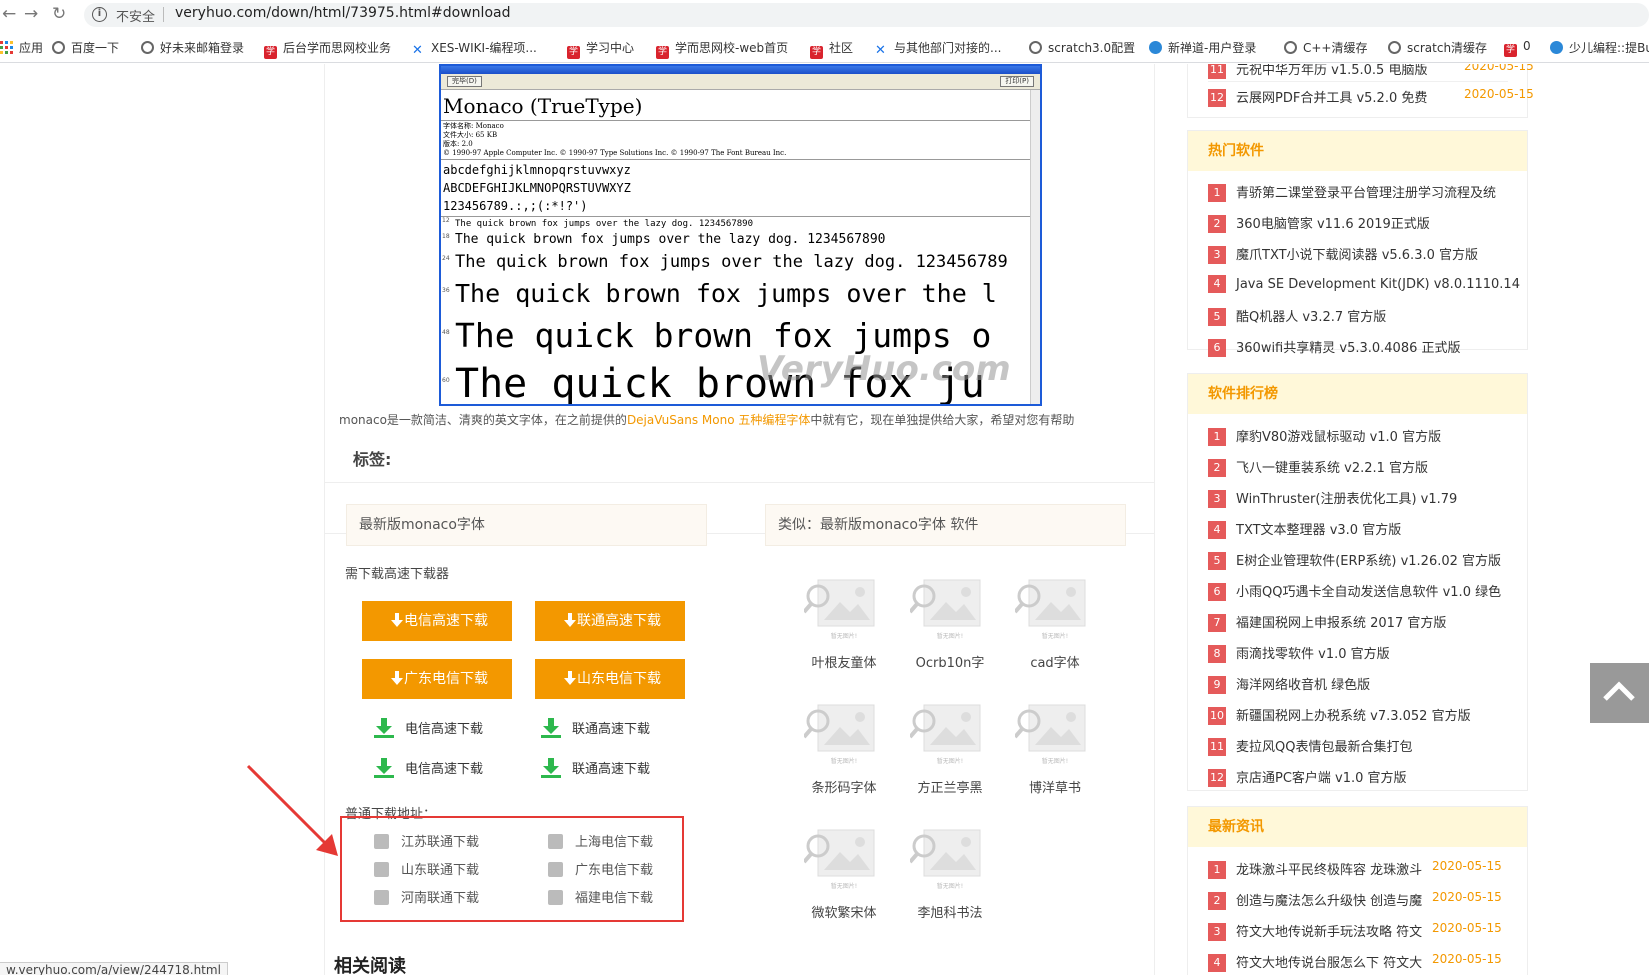 This screenshot has width=1649, height=975. What do you see at coordinates (59, 14) in the screenshot?
I see `reload-icon: ↻` at bounding box center [59, 14].